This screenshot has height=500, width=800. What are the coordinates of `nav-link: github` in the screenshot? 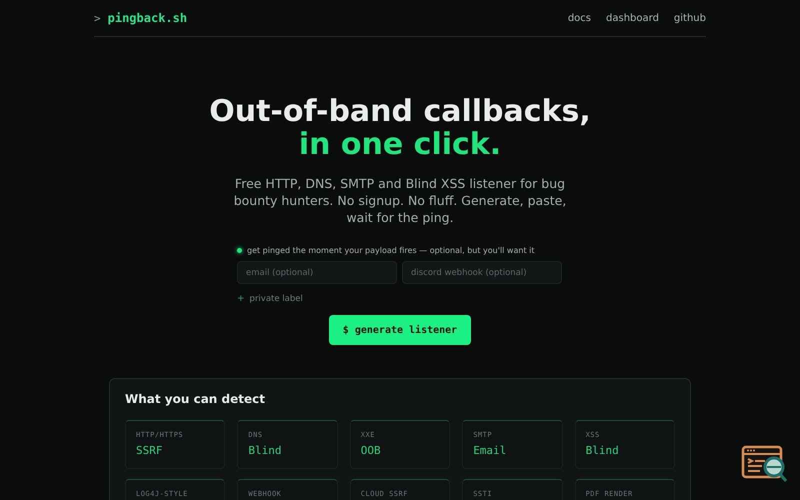 It's located at (690, 18).